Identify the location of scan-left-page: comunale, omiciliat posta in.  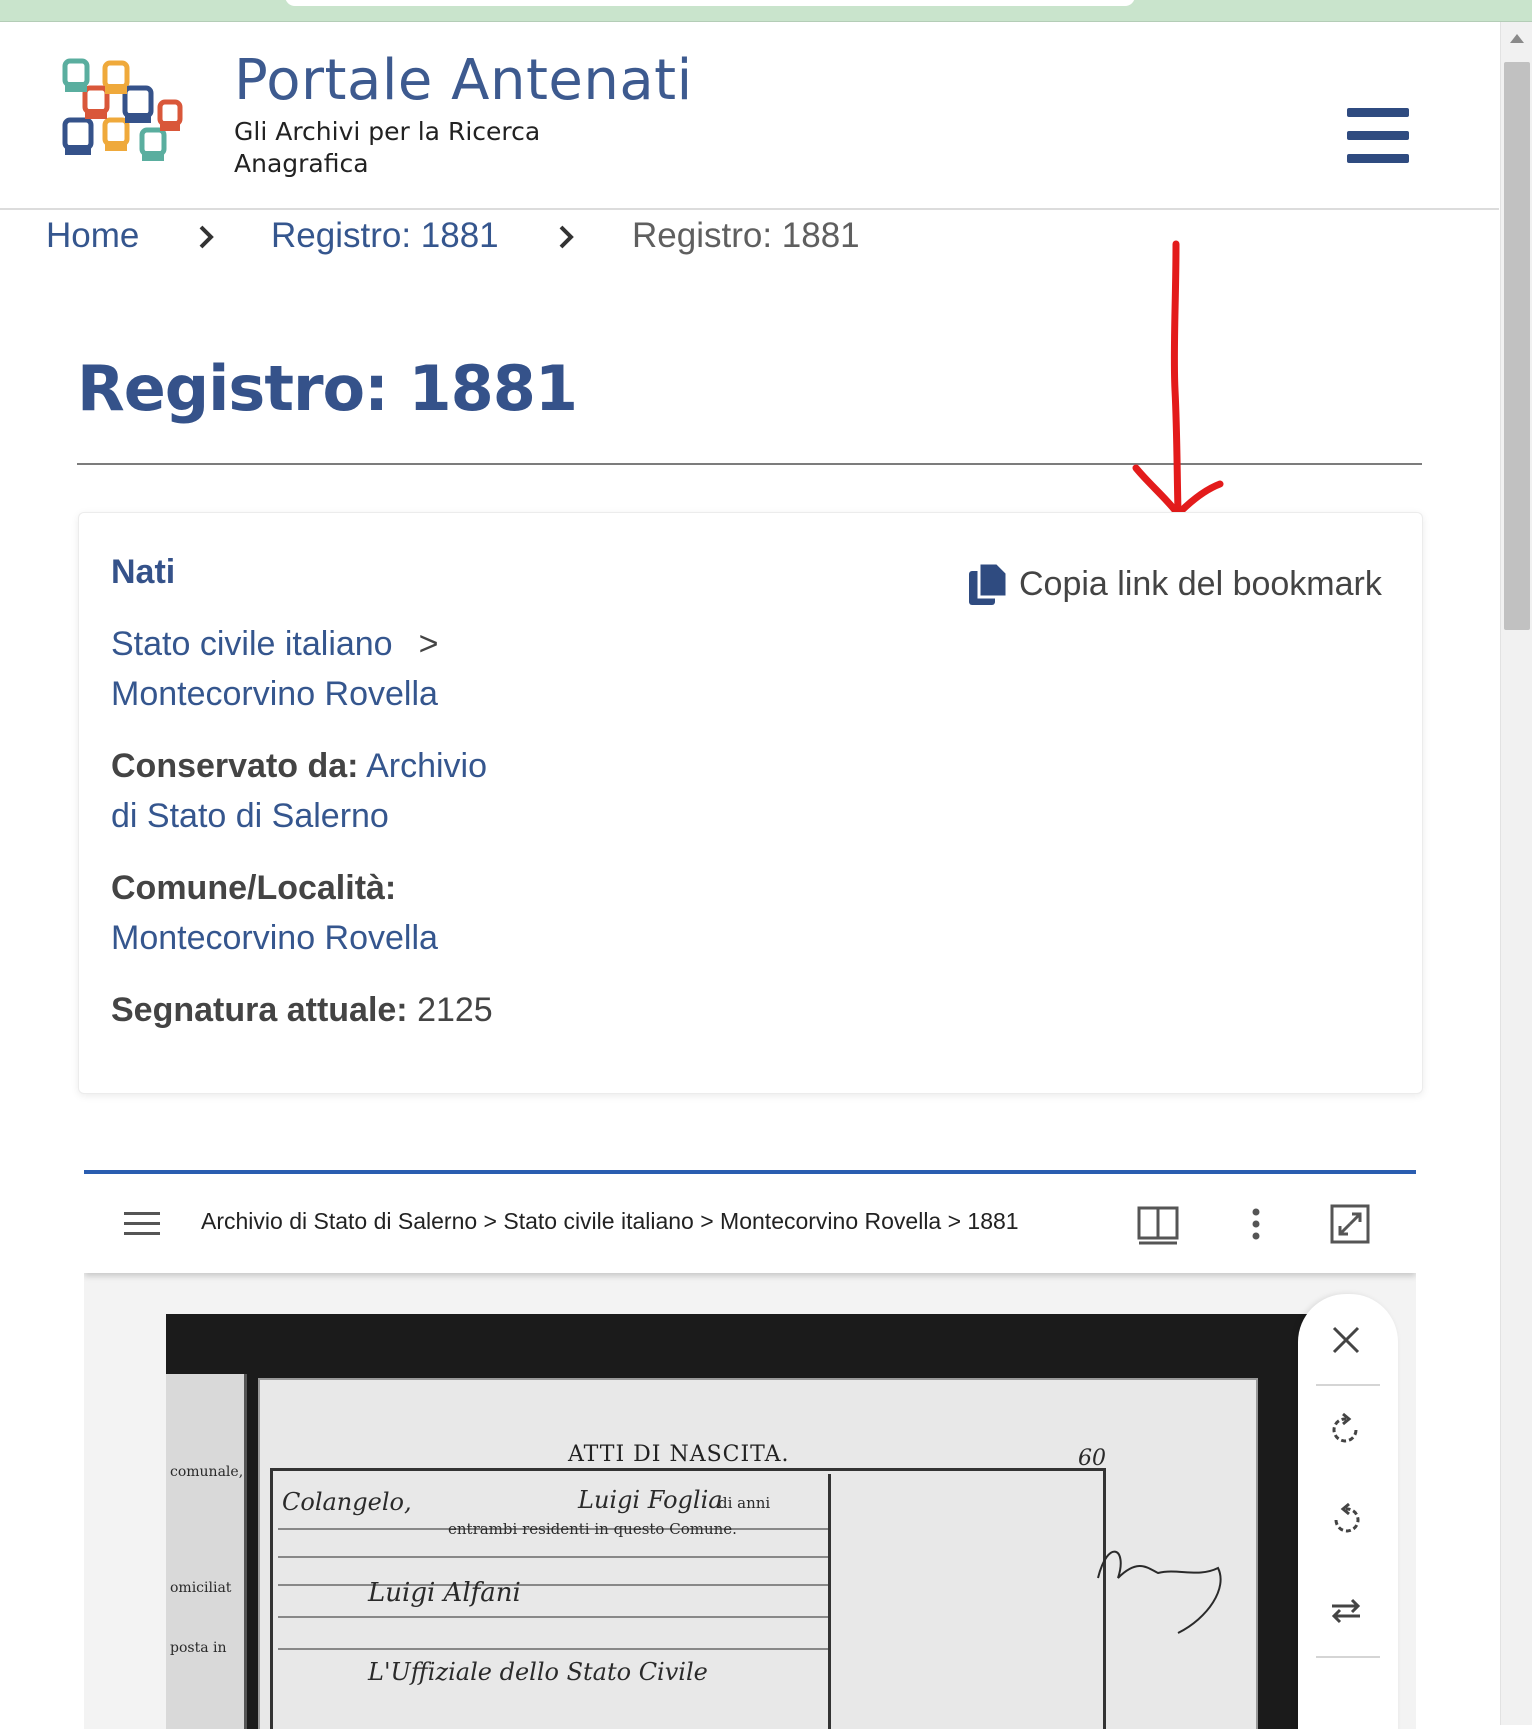
(206, 1551).